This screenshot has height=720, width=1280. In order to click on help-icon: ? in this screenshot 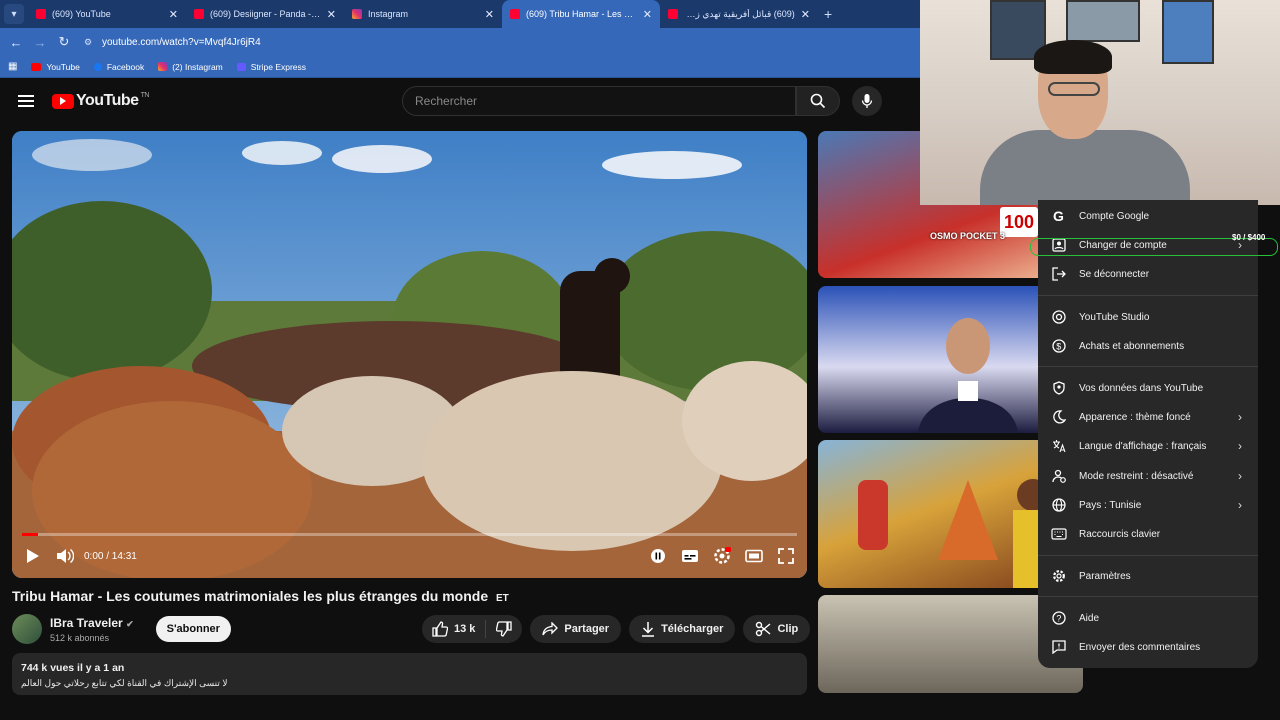, I will do `click(1059, 618)`.